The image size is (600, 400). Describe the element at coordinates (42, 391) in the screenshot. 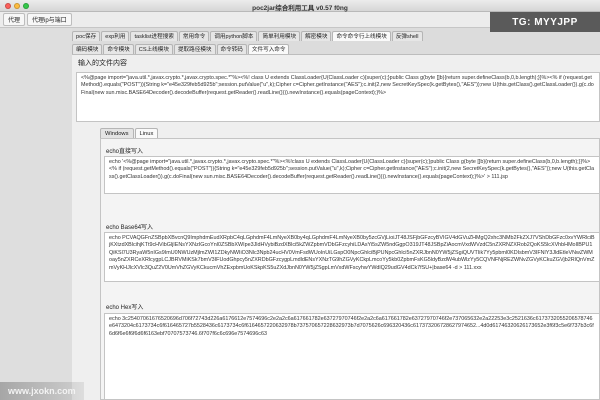

I see `watermark-bottom: www.jxokn.com` at that location.